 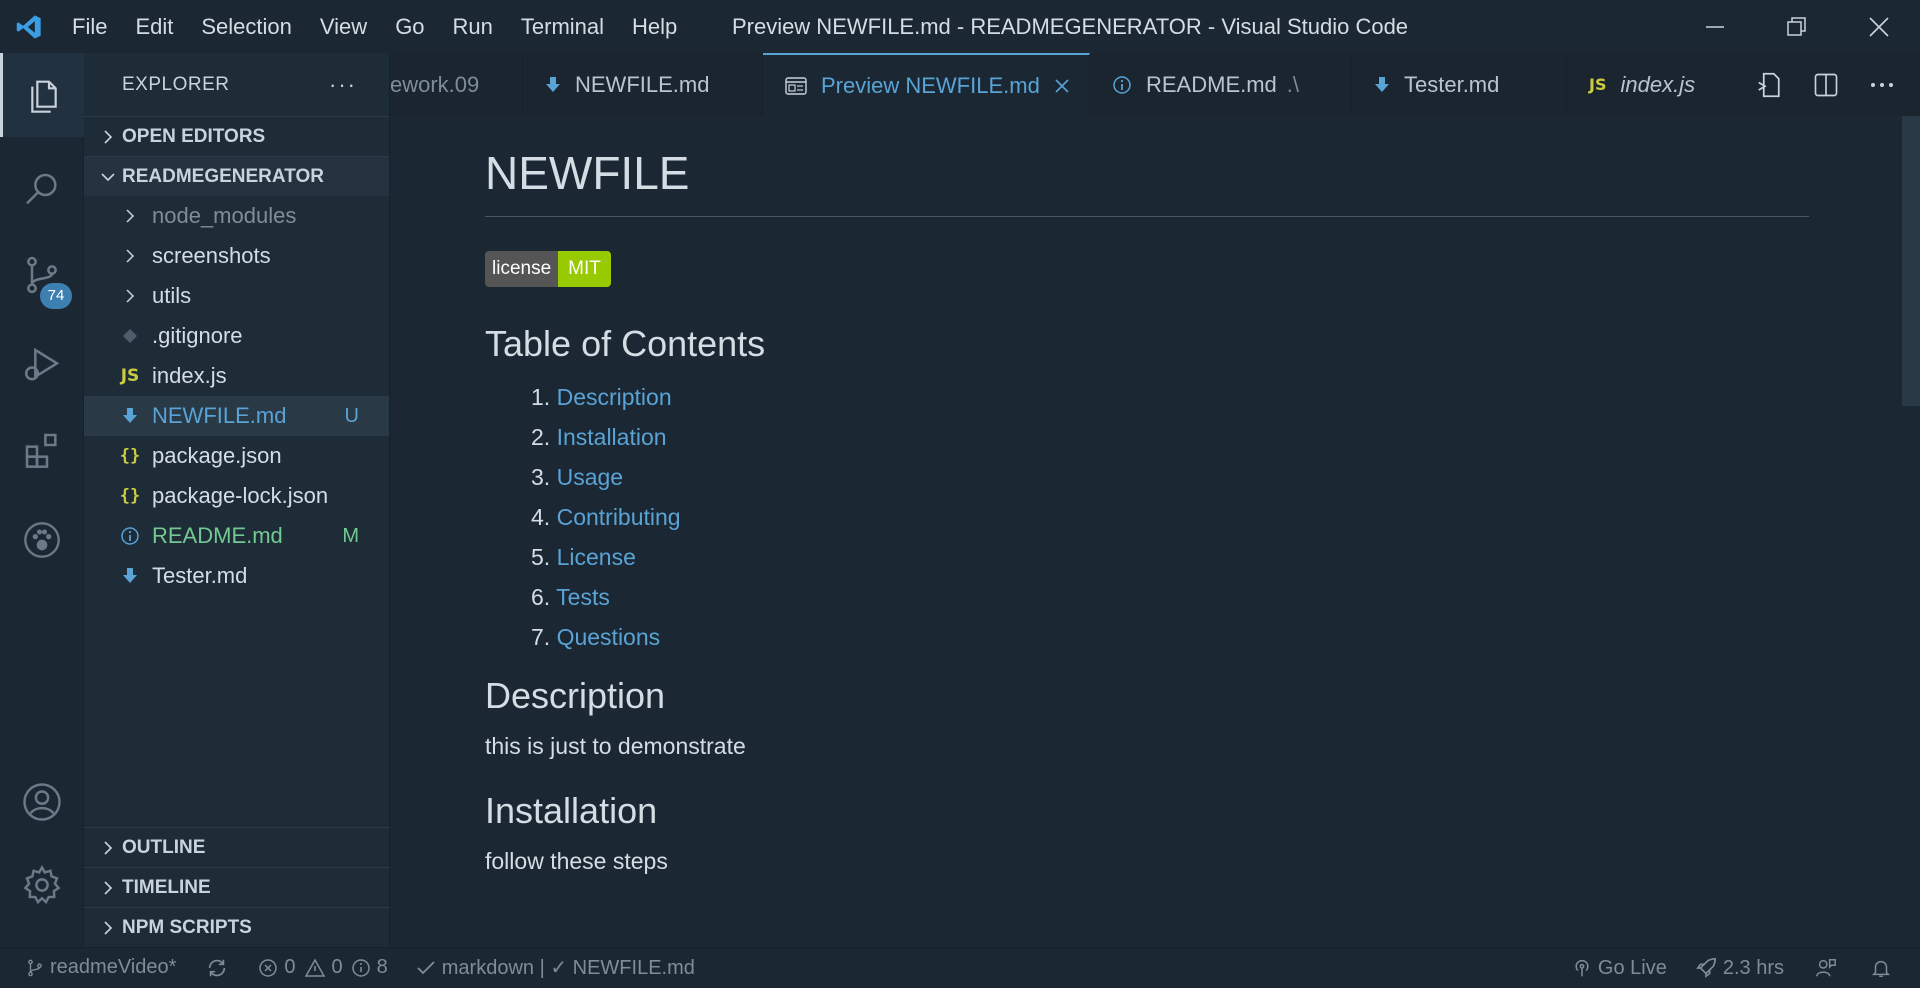 What do you see at coordinates (1826, 84) in the screenshot?
I see `split-editor-icon` at bounding box center [1826, 84].